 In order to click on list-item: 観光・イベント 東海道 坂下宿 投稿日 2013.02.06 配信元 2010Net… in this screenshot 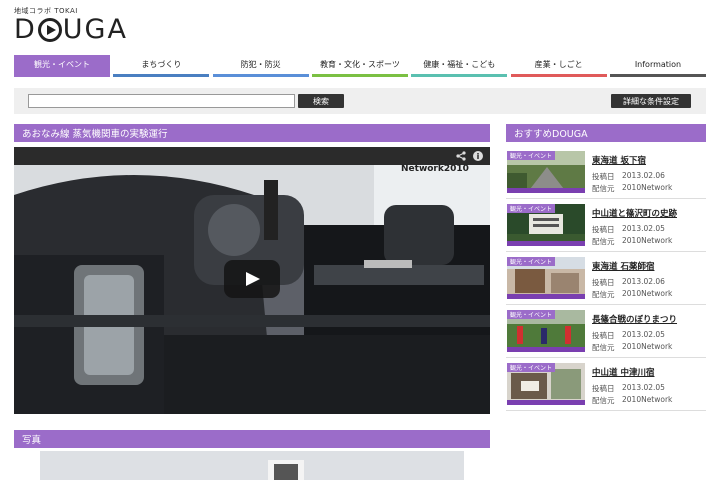, I will do `click(606, 172)`.